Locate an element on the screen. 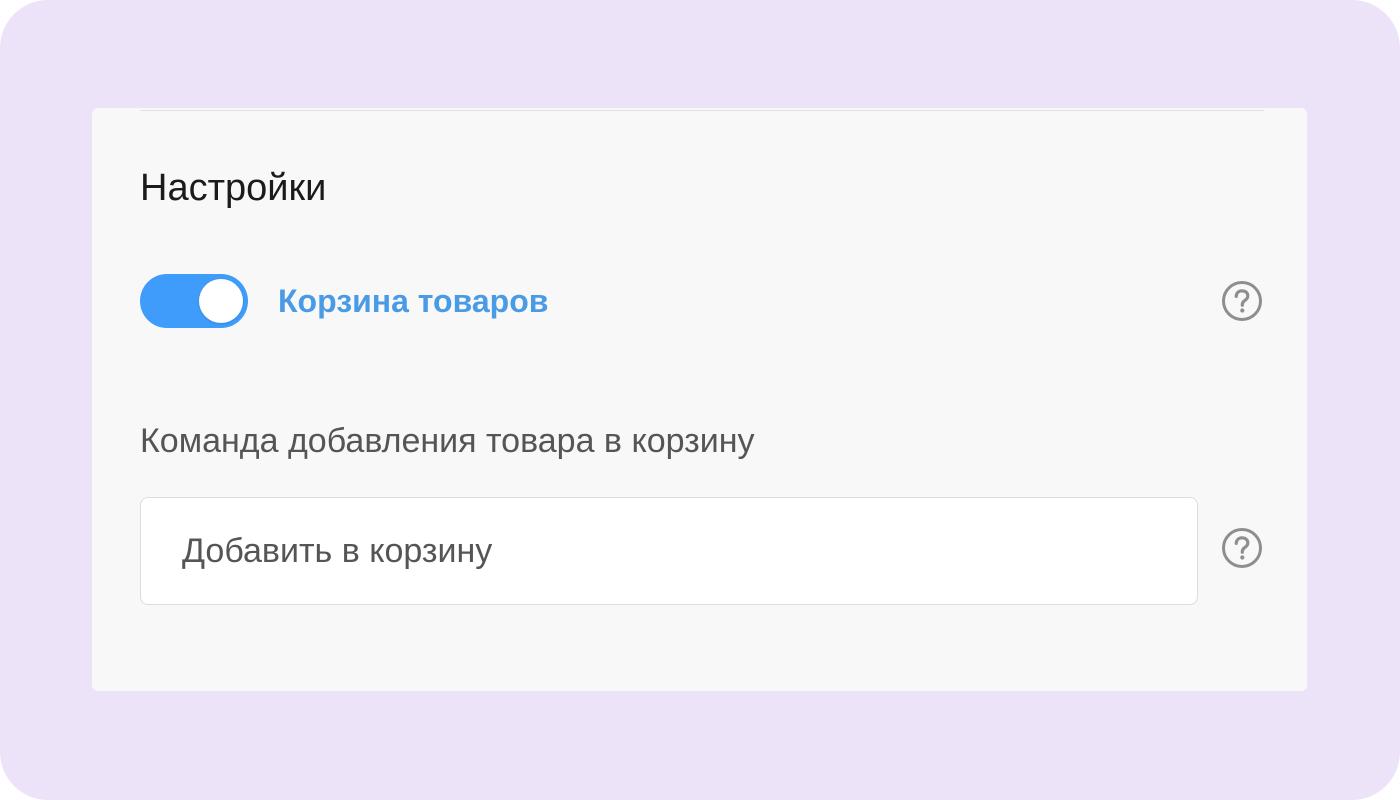  add-command-input is located at coordinates (669, 551).